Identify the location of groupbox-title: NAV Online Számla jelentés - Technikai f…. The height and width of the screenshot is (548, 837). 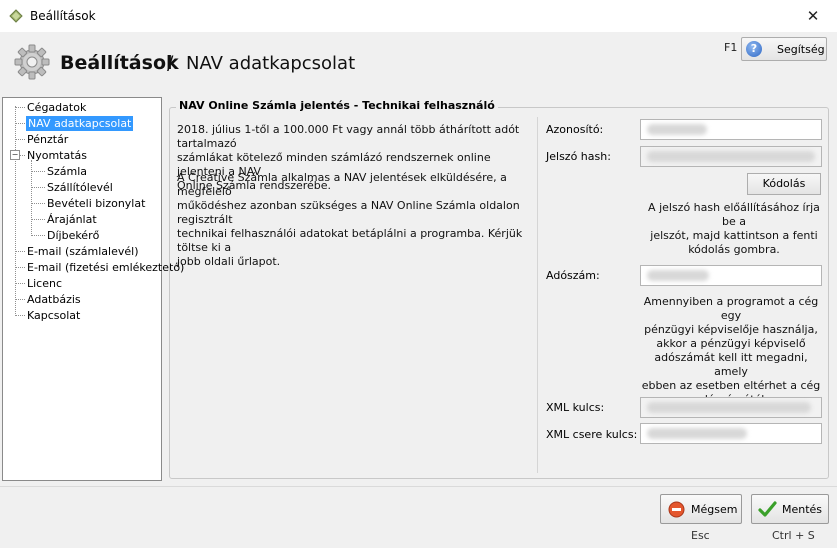
(337, 105).